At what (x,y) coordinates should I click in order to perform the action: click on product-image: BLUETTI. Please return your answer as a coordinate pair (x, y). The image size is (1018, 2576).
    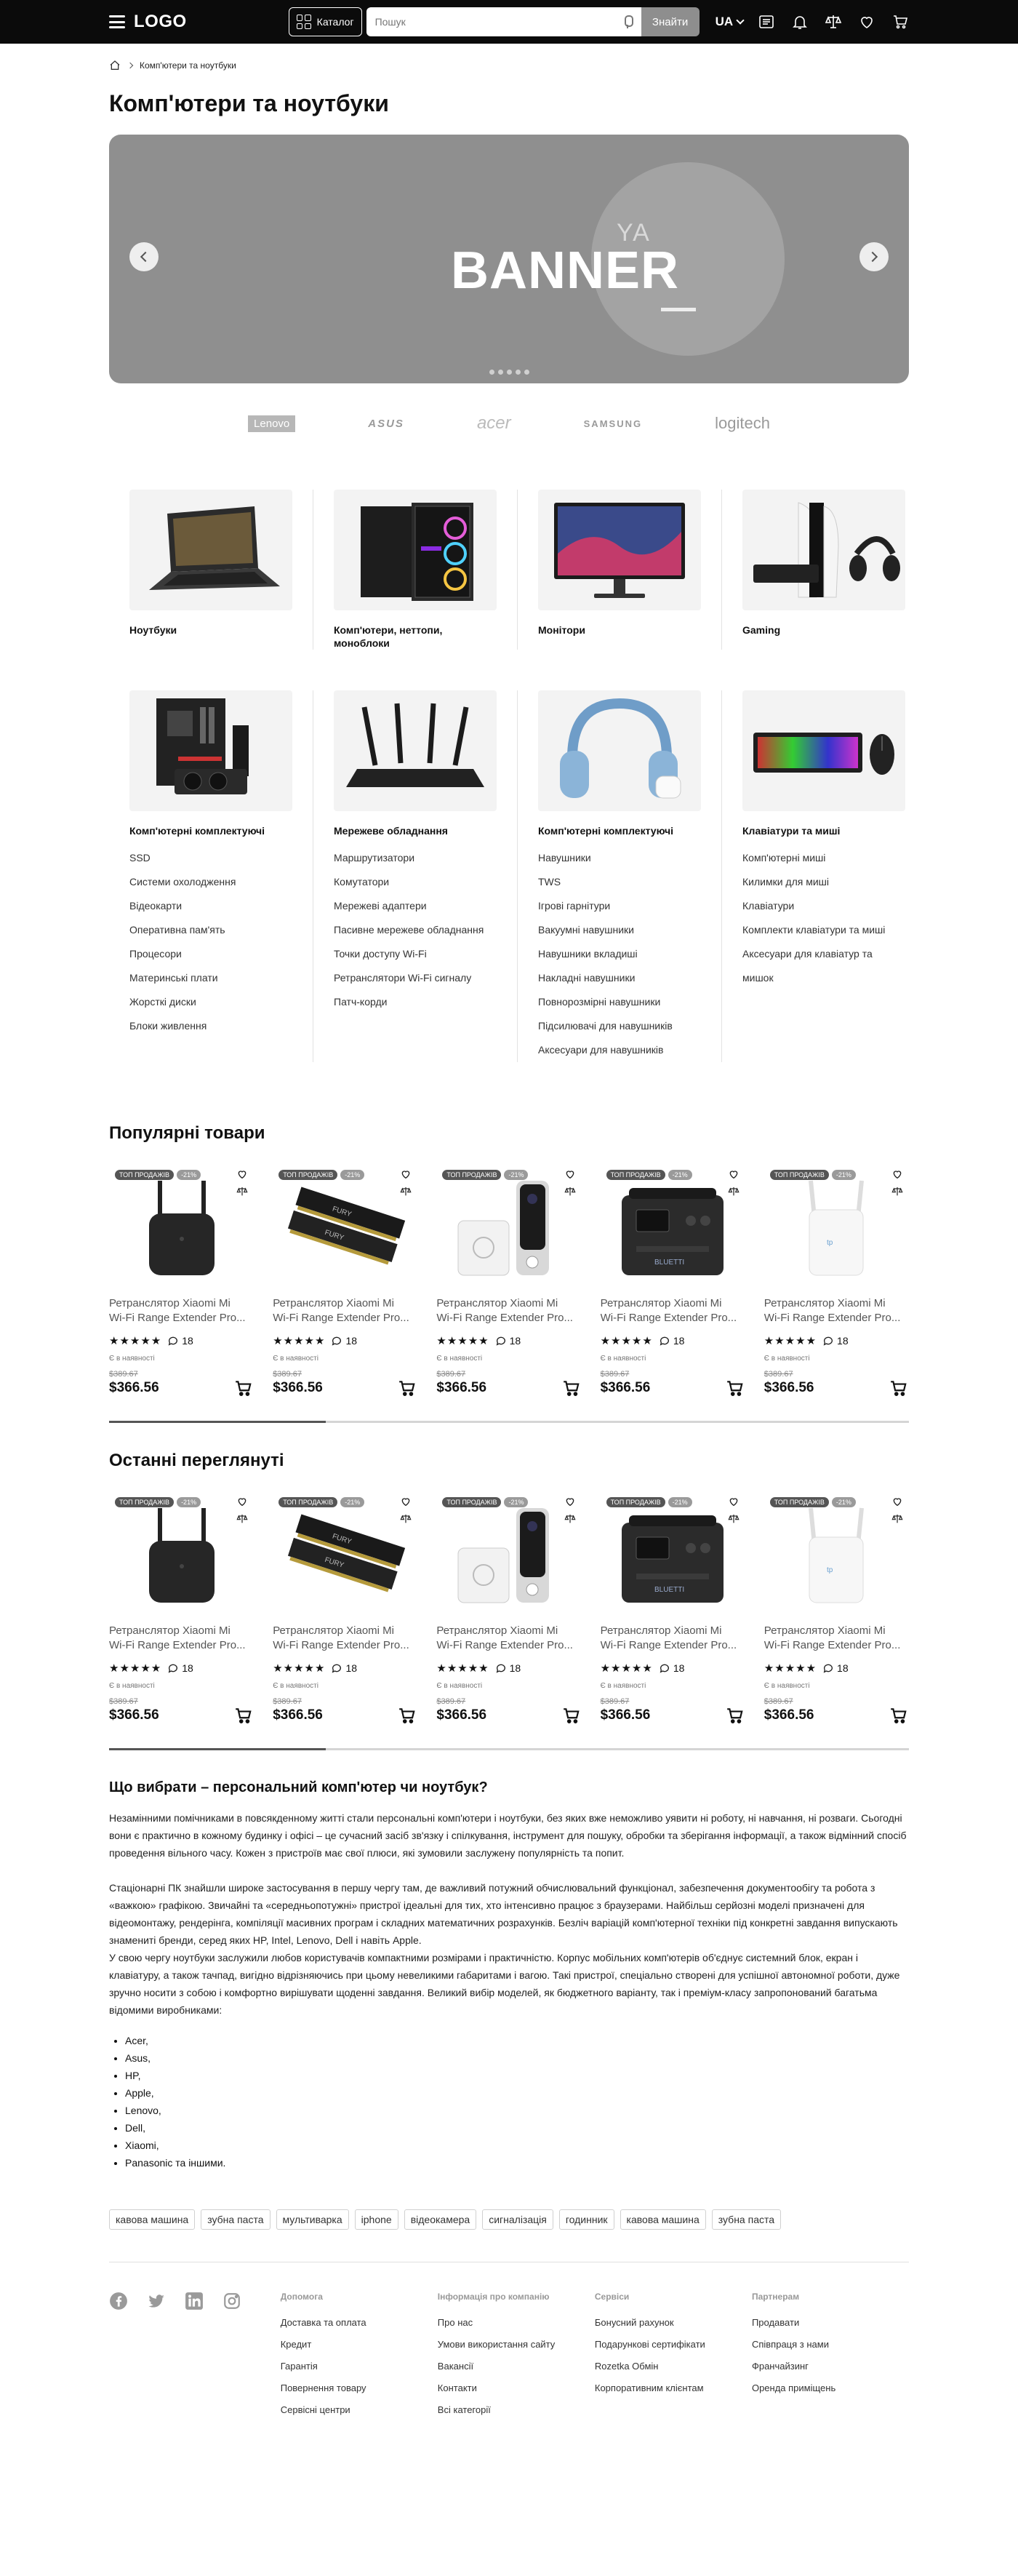
    Looking at the image, I should click on (673, 1555).